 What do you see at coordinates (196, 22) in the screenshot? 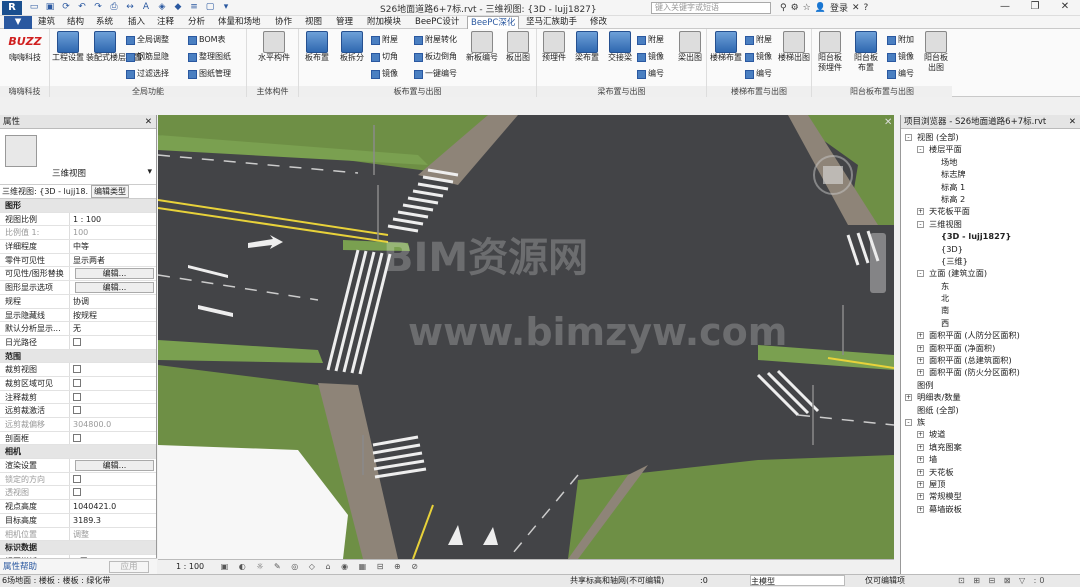
I see `tab-analyze: 分析` at bounding box center [196, 22].